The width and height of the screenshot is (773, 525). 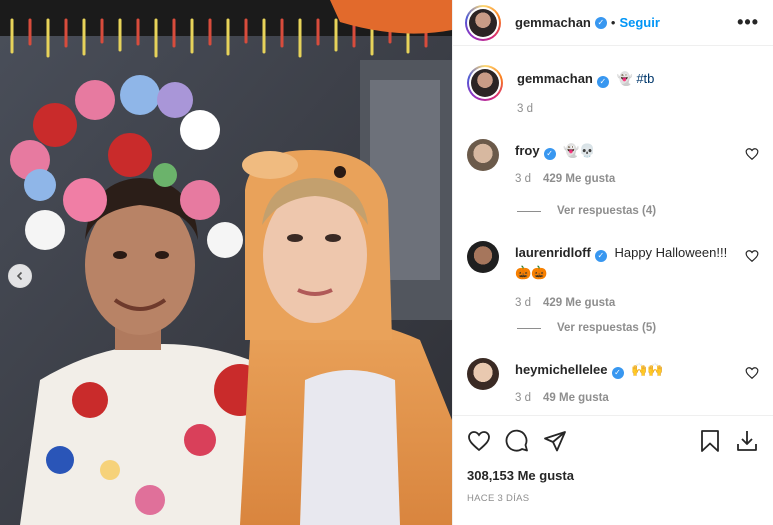 I want to click on bookmark-icon, so click(x=710, y=441).